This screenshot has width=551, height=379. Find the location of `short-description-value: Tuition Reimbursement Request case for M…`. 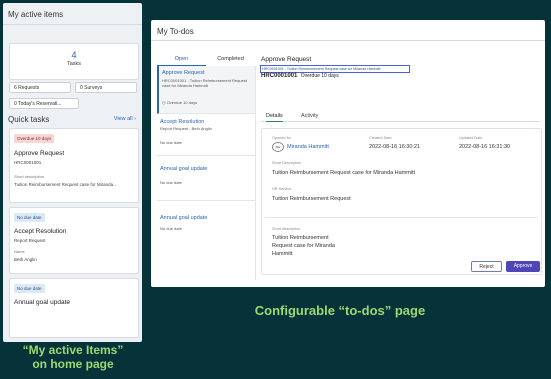

short-description-value: Tuition Reimbursement Request case for M… is located at coordinates (344, 173).